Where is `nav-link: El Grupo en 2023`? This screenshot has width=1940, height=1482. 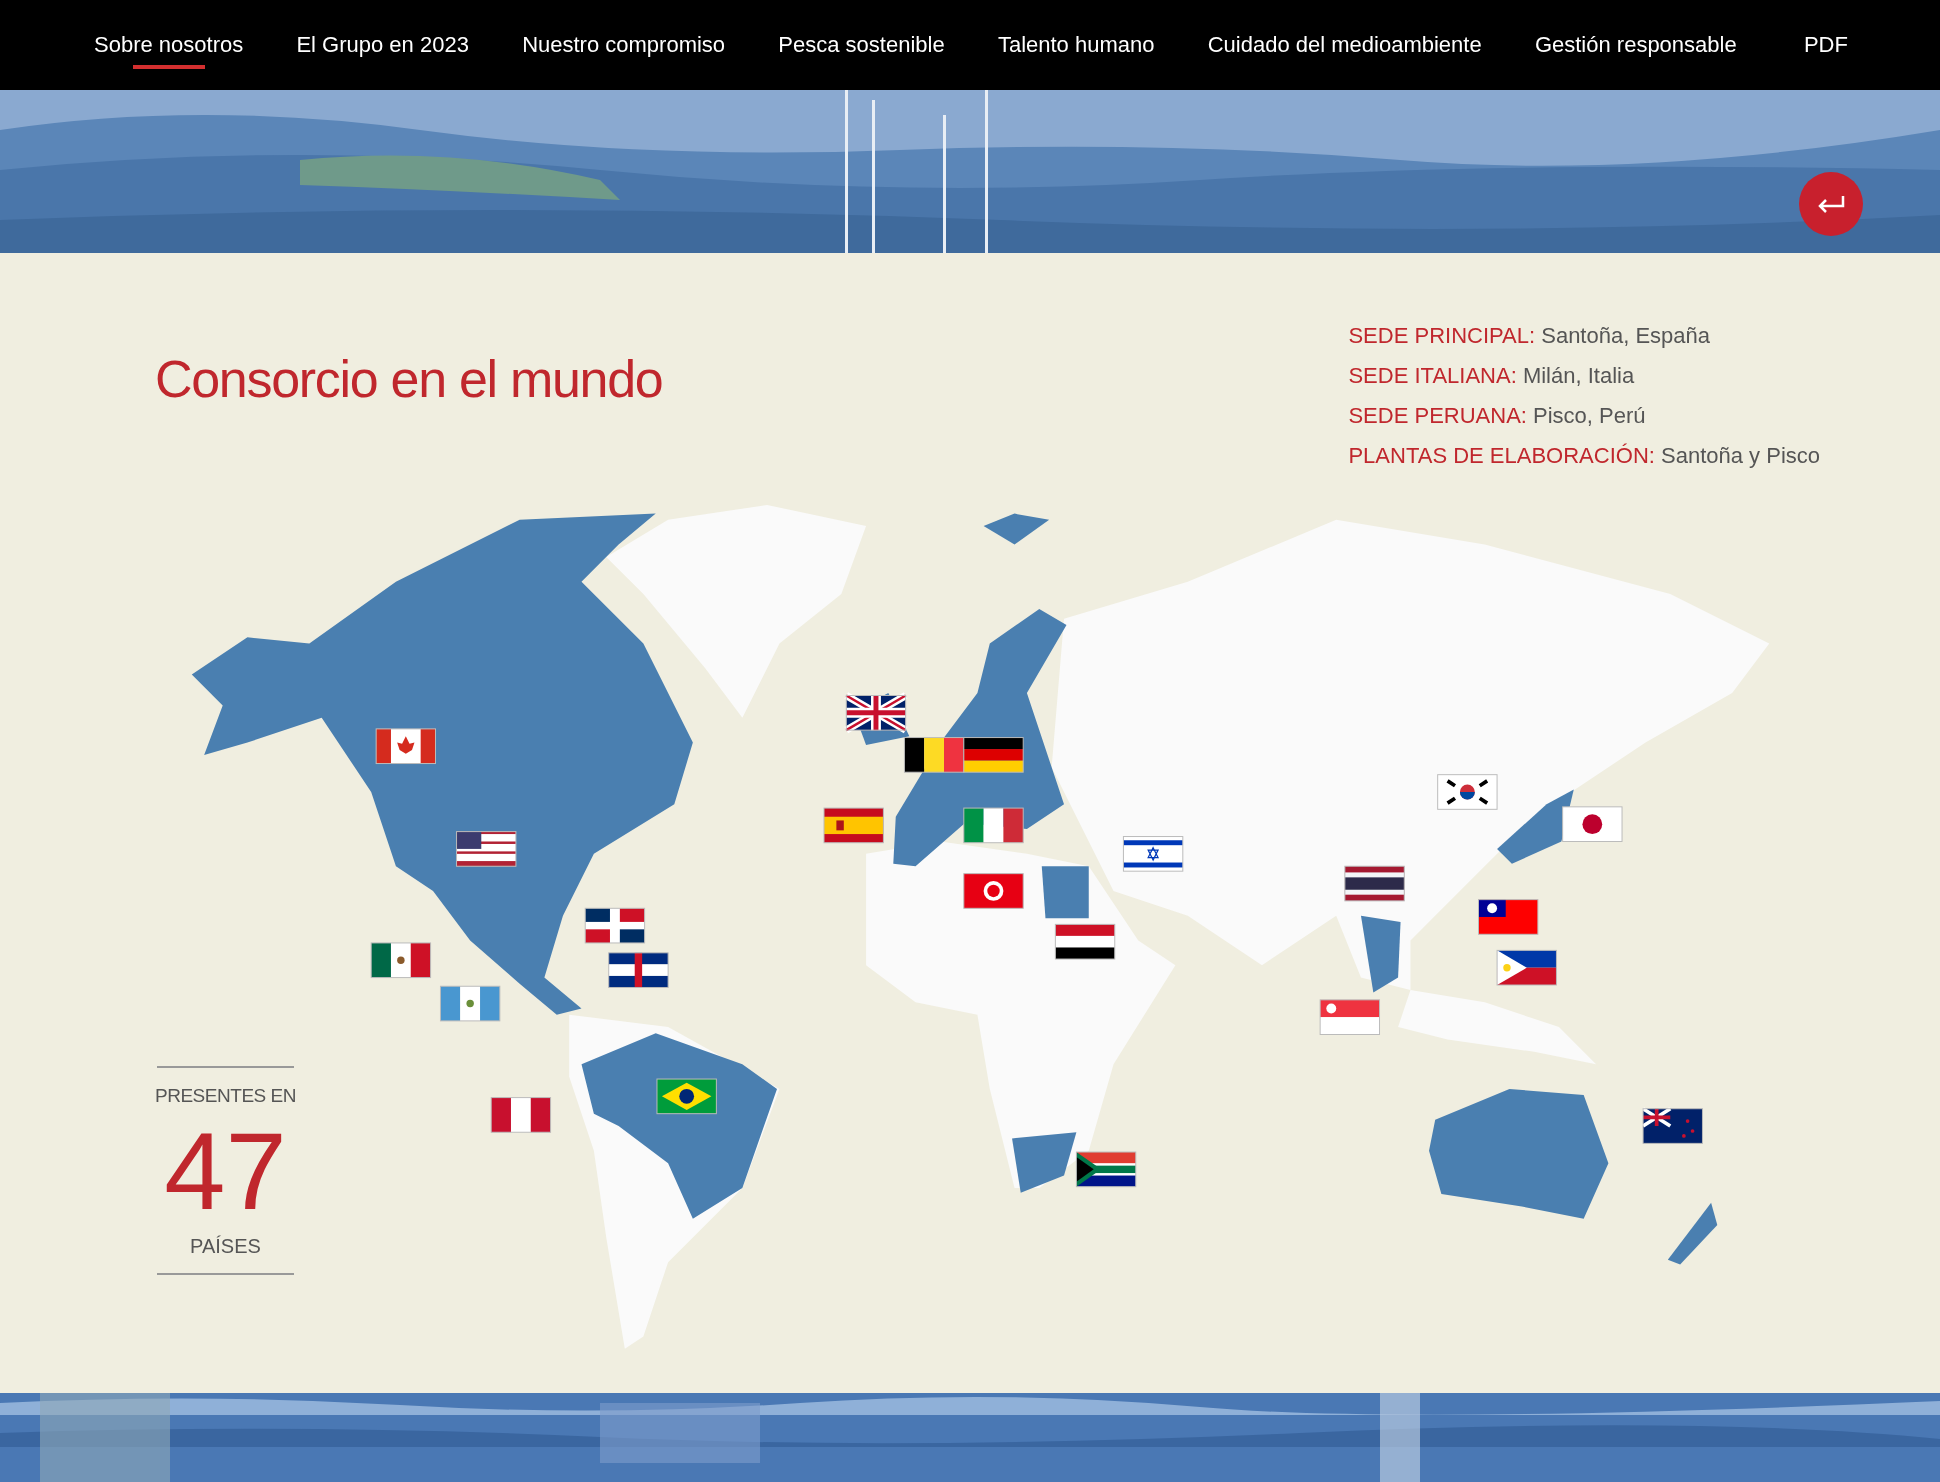 nav-link: El Grupo en 2023 is located at coordinates (382, 45).